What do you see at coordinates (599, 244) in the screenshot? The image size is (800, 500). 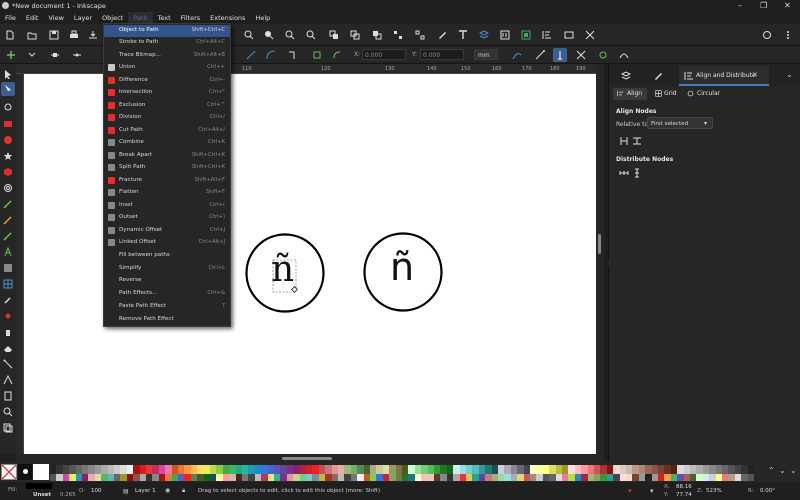 I see `vertical-scroll-thumb` at bounding box center [599, 244].